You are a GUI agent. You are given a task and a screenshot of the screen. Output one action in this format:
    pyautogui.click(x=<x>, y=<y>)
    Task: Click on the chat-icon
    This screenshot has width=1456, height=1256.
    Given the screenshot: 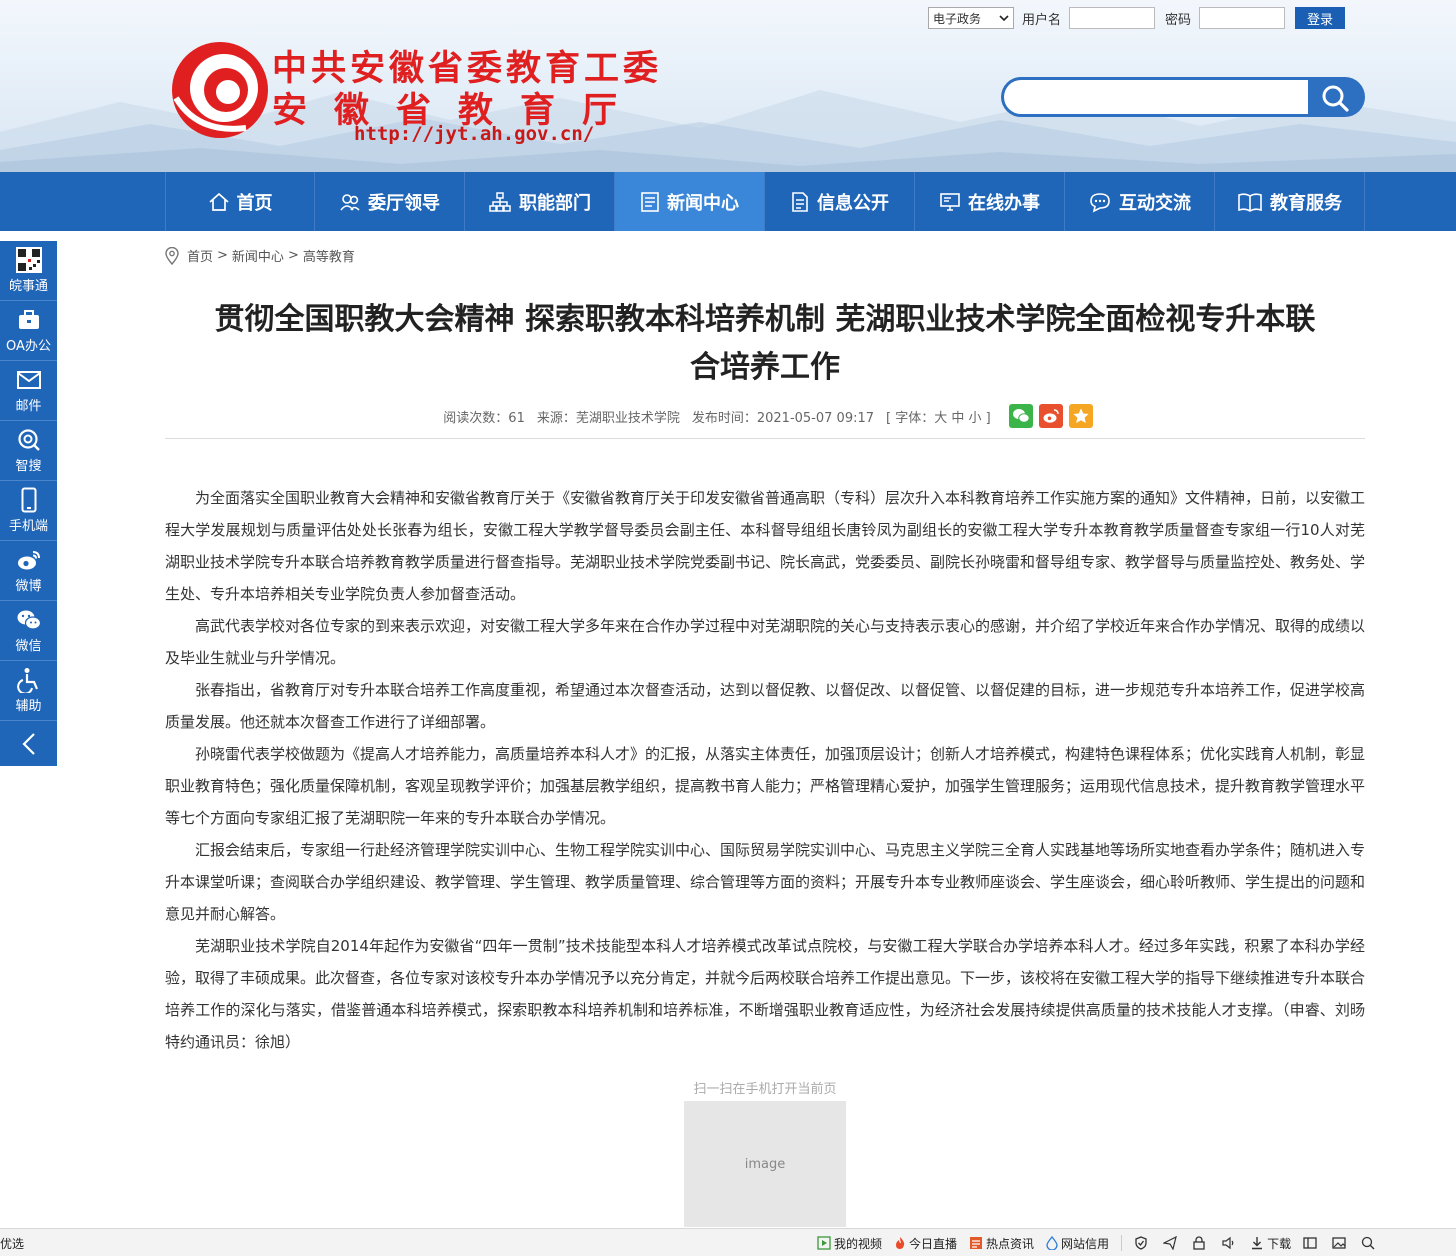 What is the action you would take?
    pyautogui.click(x=1100, y=202)
    